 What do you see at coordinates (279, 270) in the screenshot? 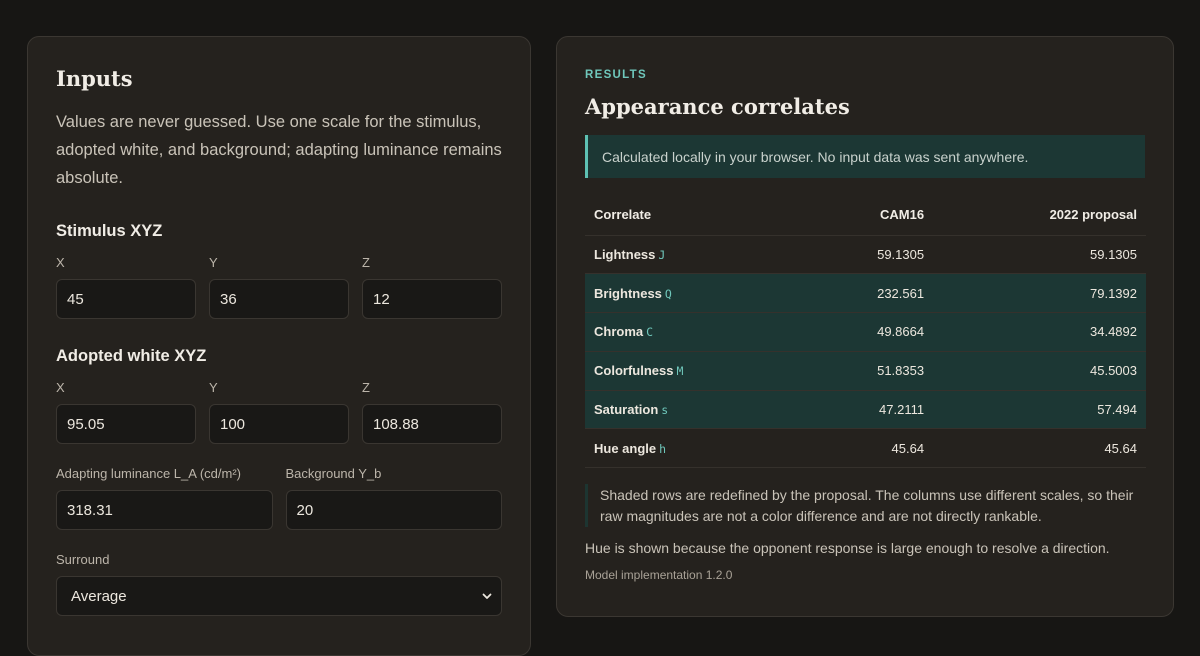
I see `stimulus-section: Stimulus XYZ X Y Z` at bounding box center [279, 270].